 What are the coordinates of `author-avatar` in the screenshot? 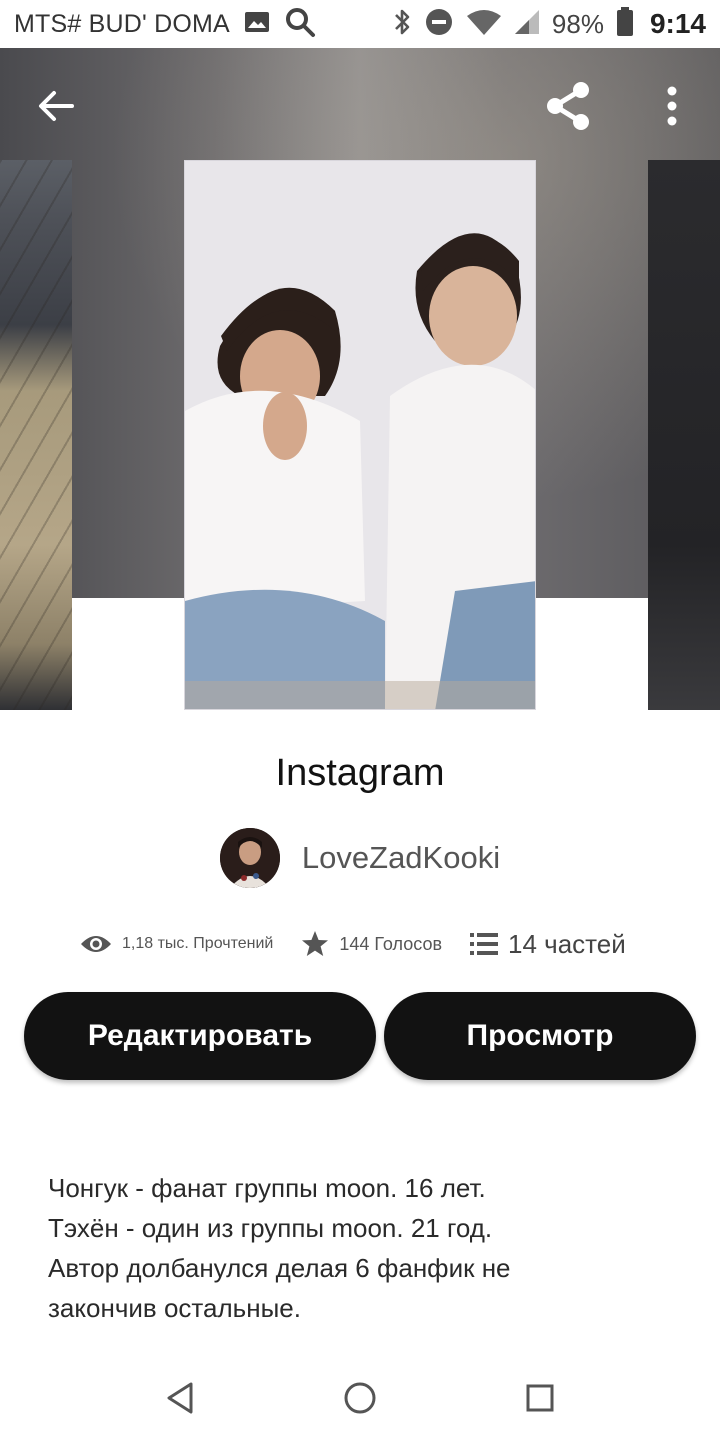 It's located at (249, 858).